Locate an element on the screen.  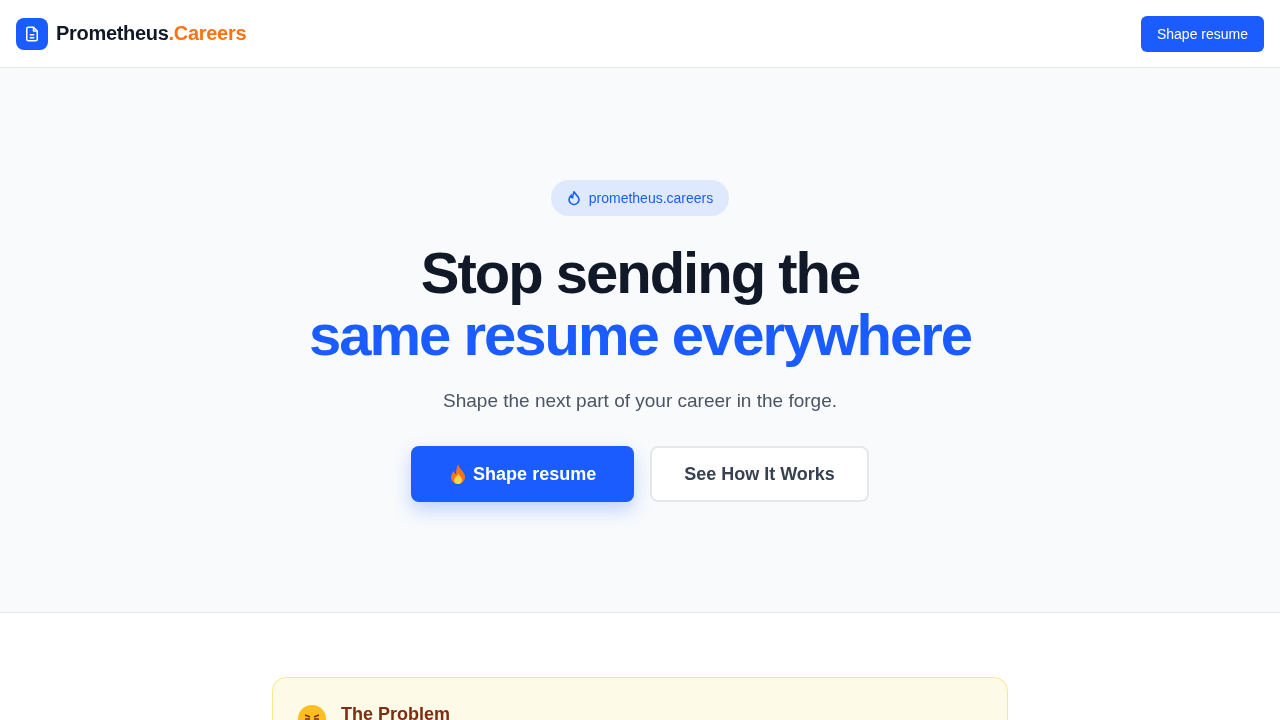
badge-text: prometheus.careers is located at coordinates (651, 198).